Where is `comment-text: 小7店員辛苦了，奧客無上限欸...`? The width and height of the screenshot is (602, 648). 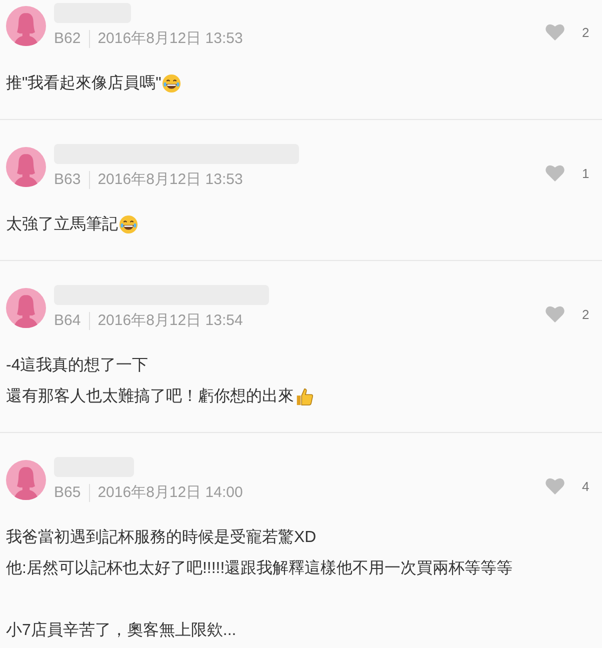
comment-text: 小7店員辛苦了，奧客無上限欸... is located at coordinates (121, 630).